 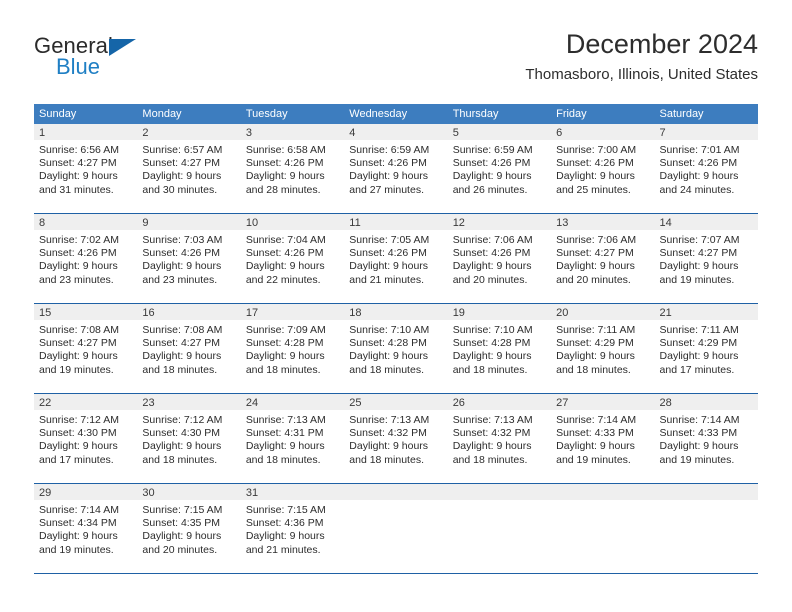 What do you see at coordinates (78, 523) in the screenshot?
I see `sunset-text: Sunset: 4:34 PM` at bounding box center [78, 523].